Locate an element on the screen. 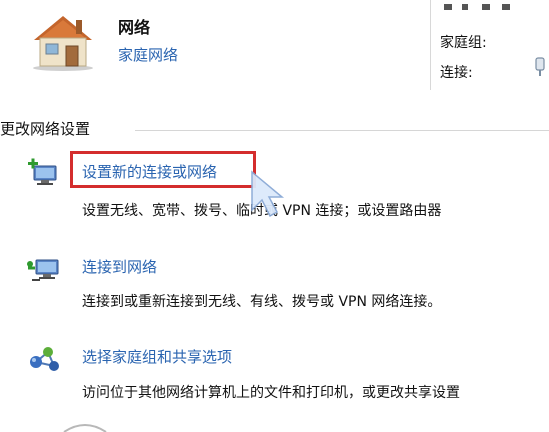 This screenshot has width=549, height=432. network-type-link: 家庭网络 is located at coordinates (148, 54).